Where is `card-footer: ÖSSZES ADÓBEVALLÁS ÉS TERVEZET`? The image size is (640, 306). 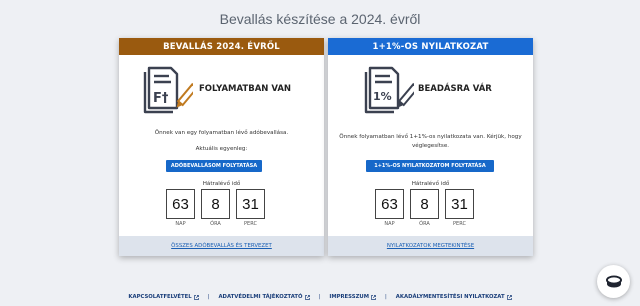 card-footer: ÖSSZES ADÓBEVALLÁS ÉS TERVEZET is located at coordinates (221, 246).